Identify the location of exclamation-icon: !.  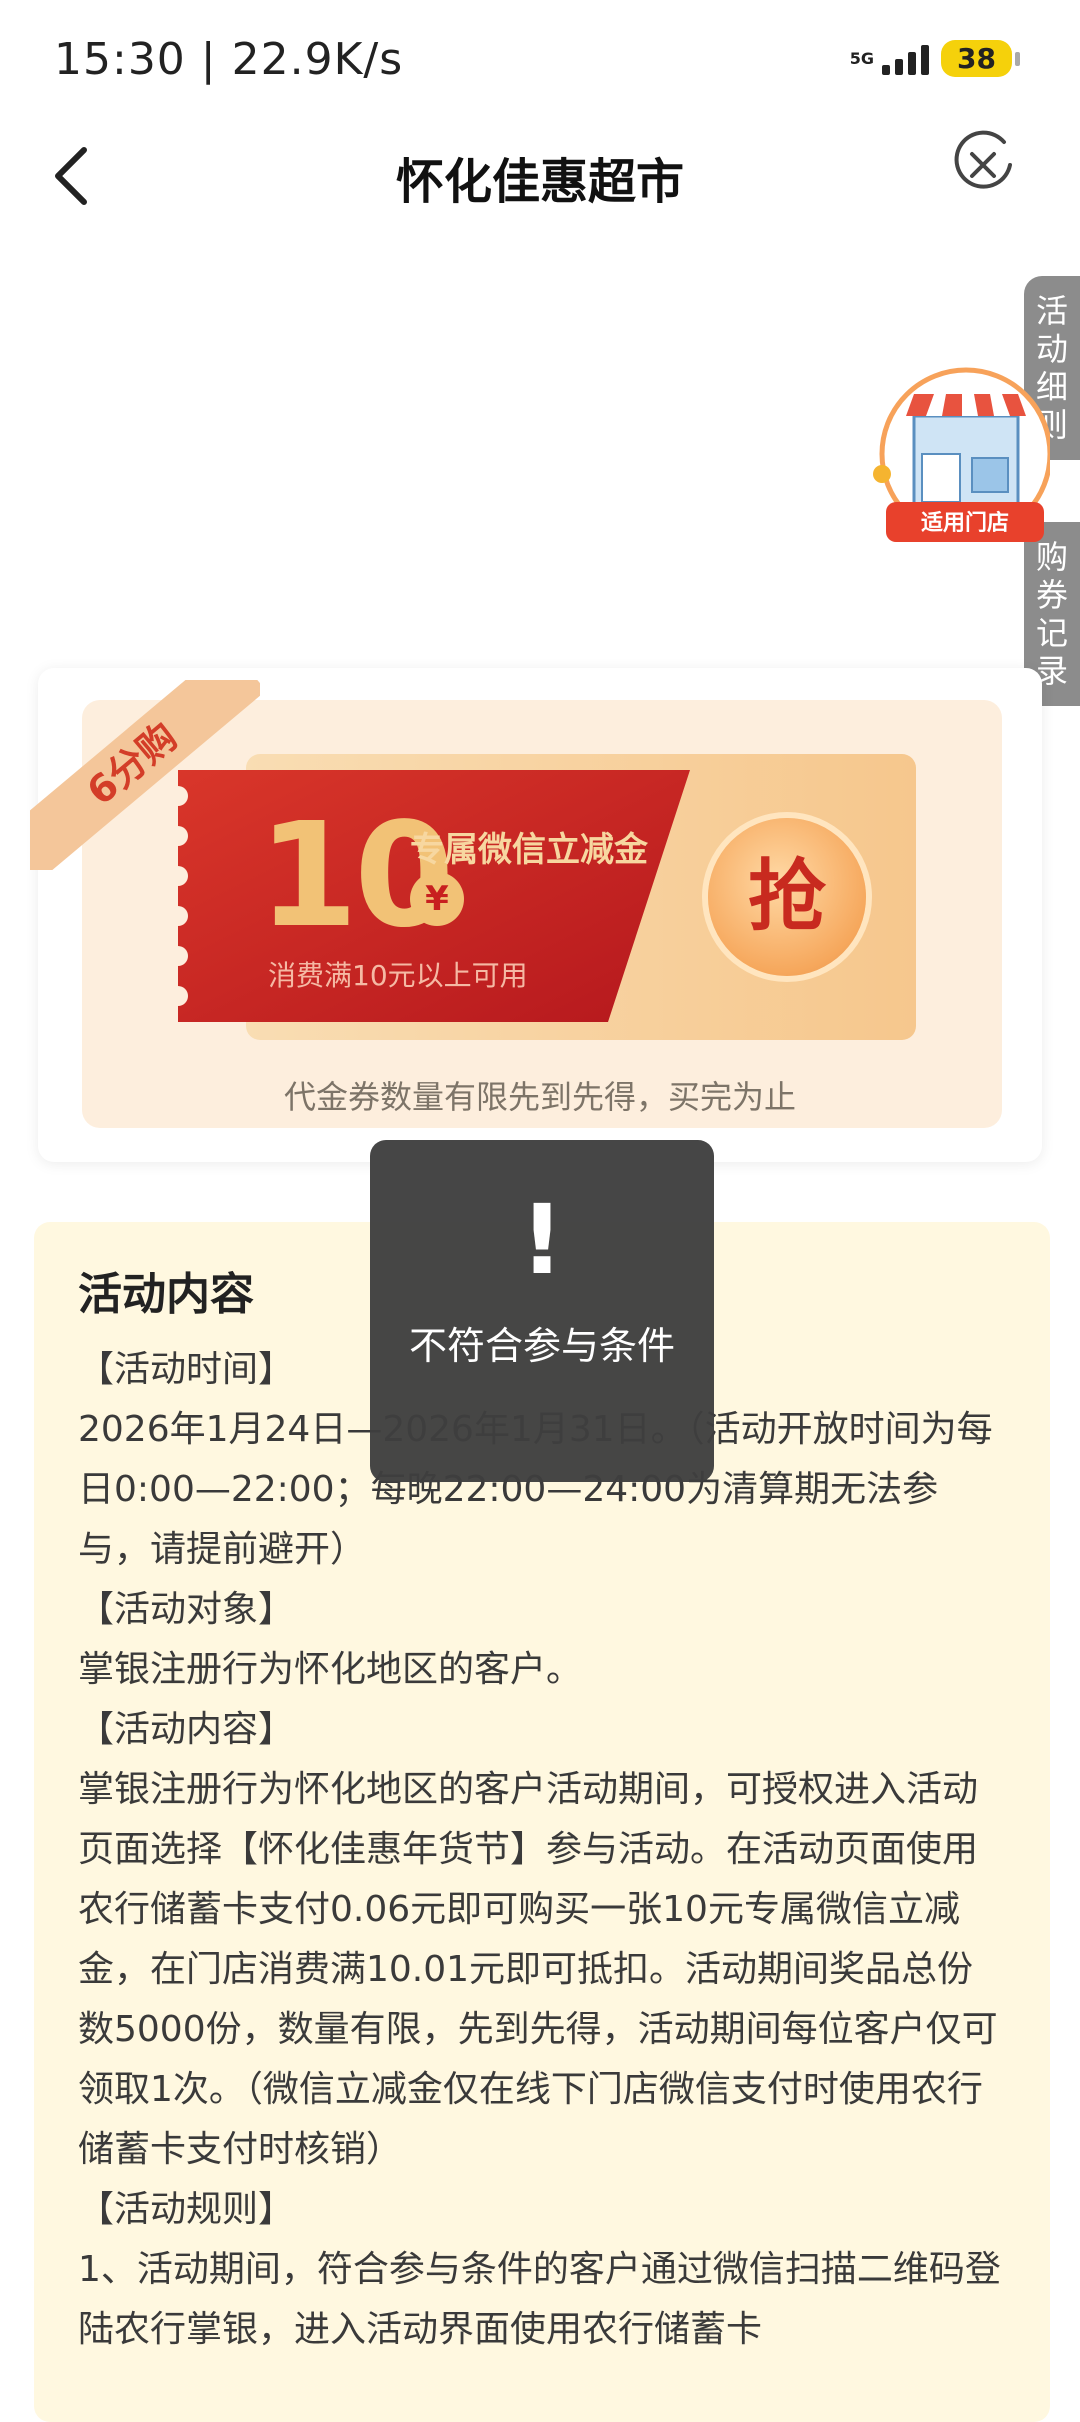
(542, 1240).